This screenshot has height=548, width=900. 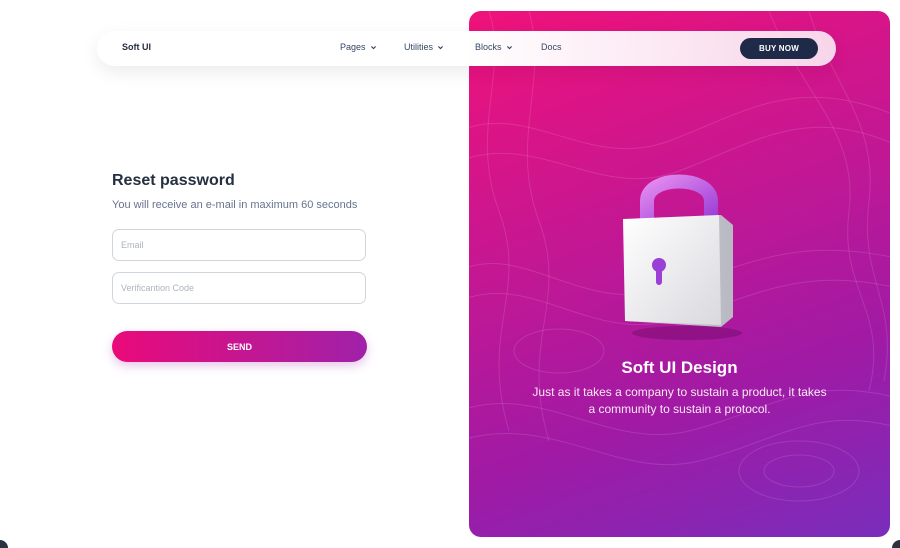 I want to click on email-field, so click(x=239, y=245).